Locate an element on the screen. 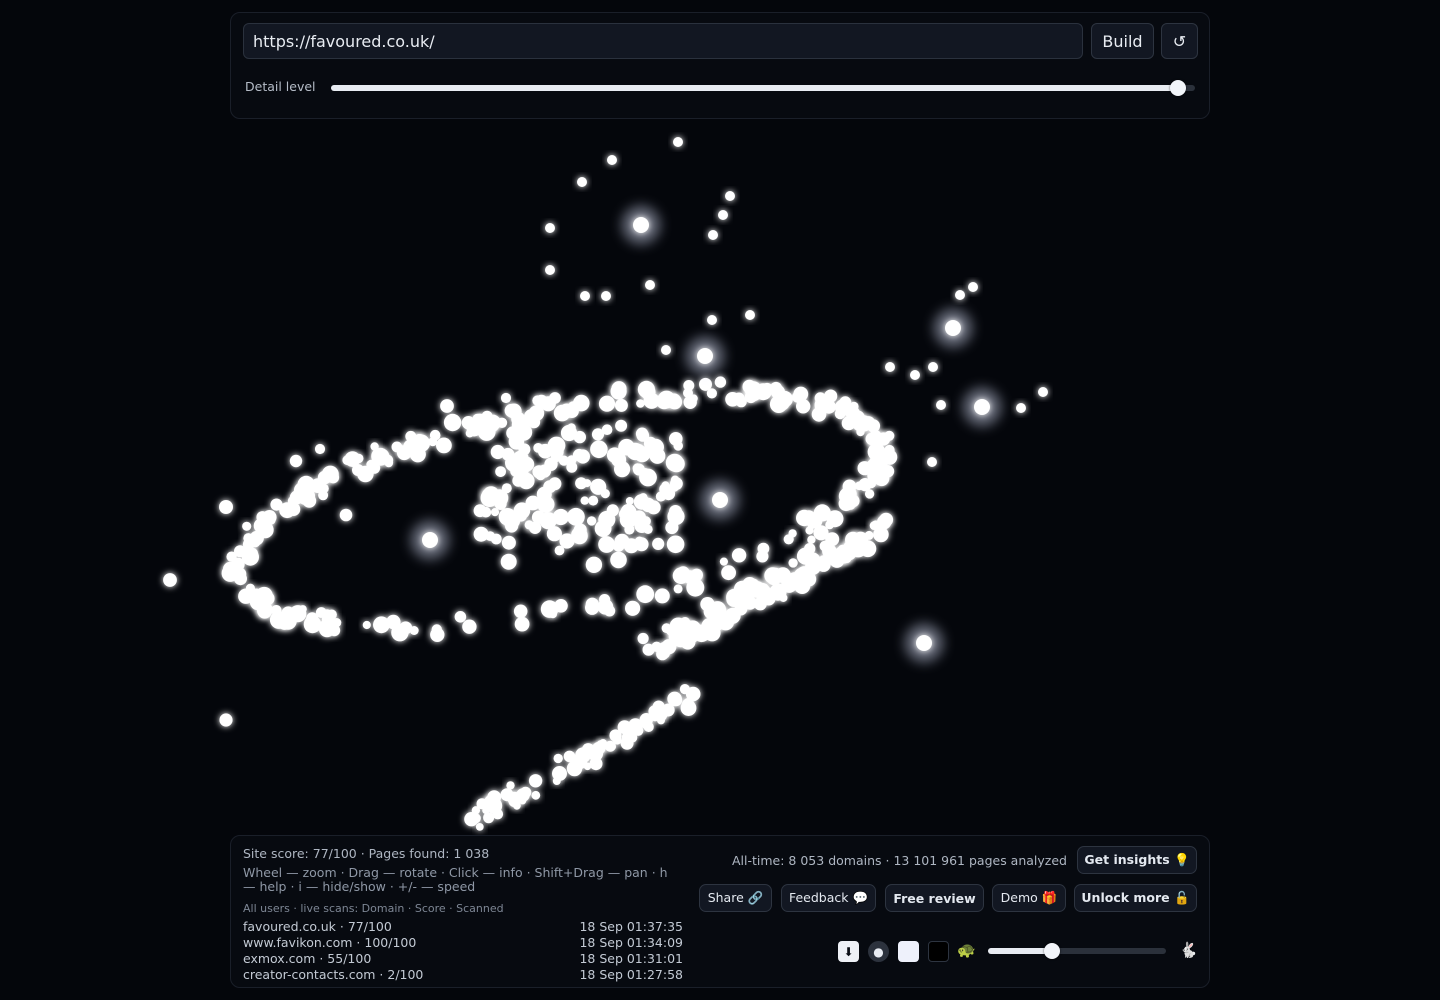 The height and width of the screenshot is (1000, 1440). reset-button: ↺ is located at coordinates (1179, 41).